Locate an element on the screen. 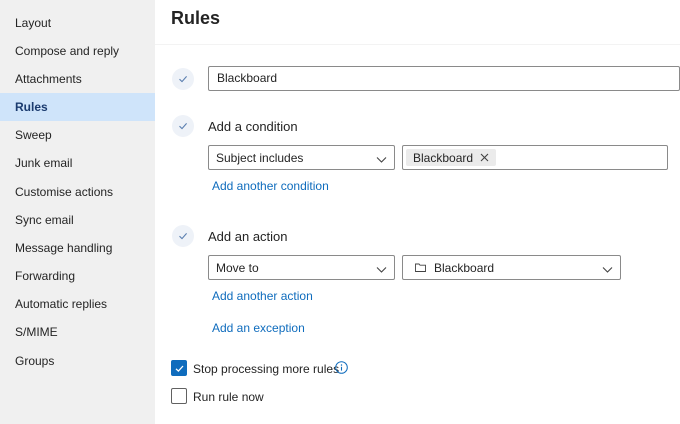 Image resolution: width=680 pixels, height=424 pixels. condition-type-dropdown: Subject includes is located at coordinates (301, 157).